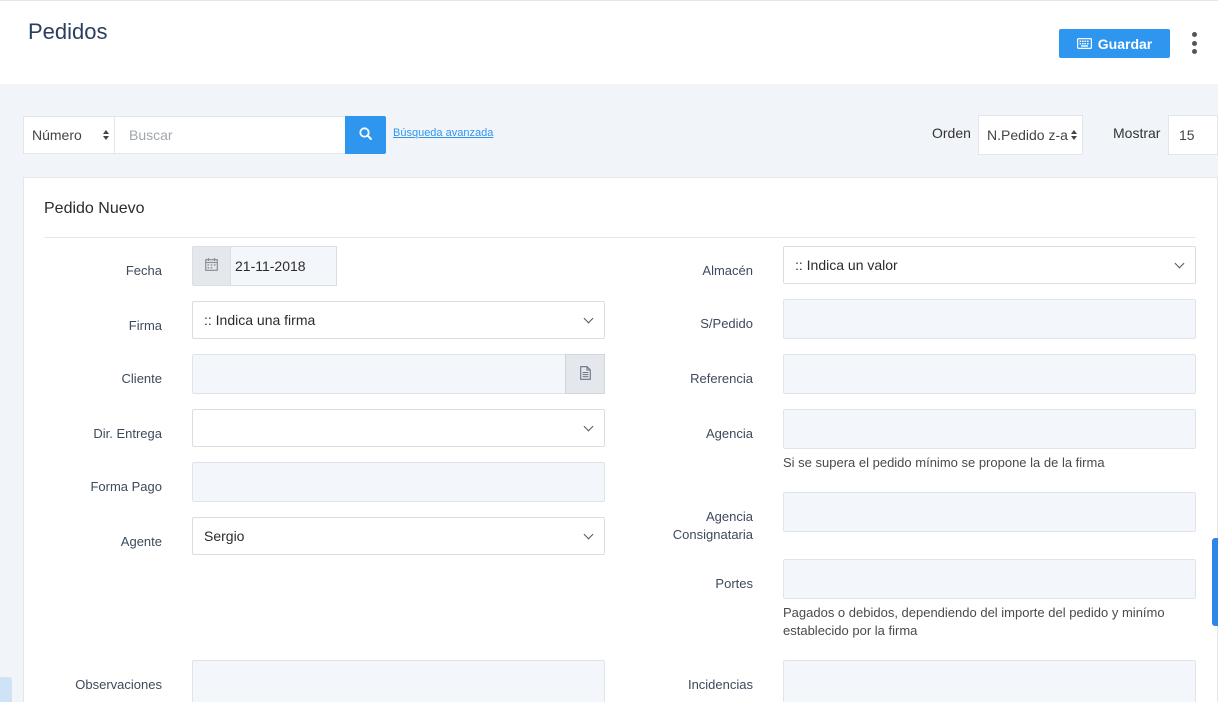  Describe the element at coordinates (127, 433) in the screenshot. I see `dir-entrega-label: Dir. Entrega` at that location.